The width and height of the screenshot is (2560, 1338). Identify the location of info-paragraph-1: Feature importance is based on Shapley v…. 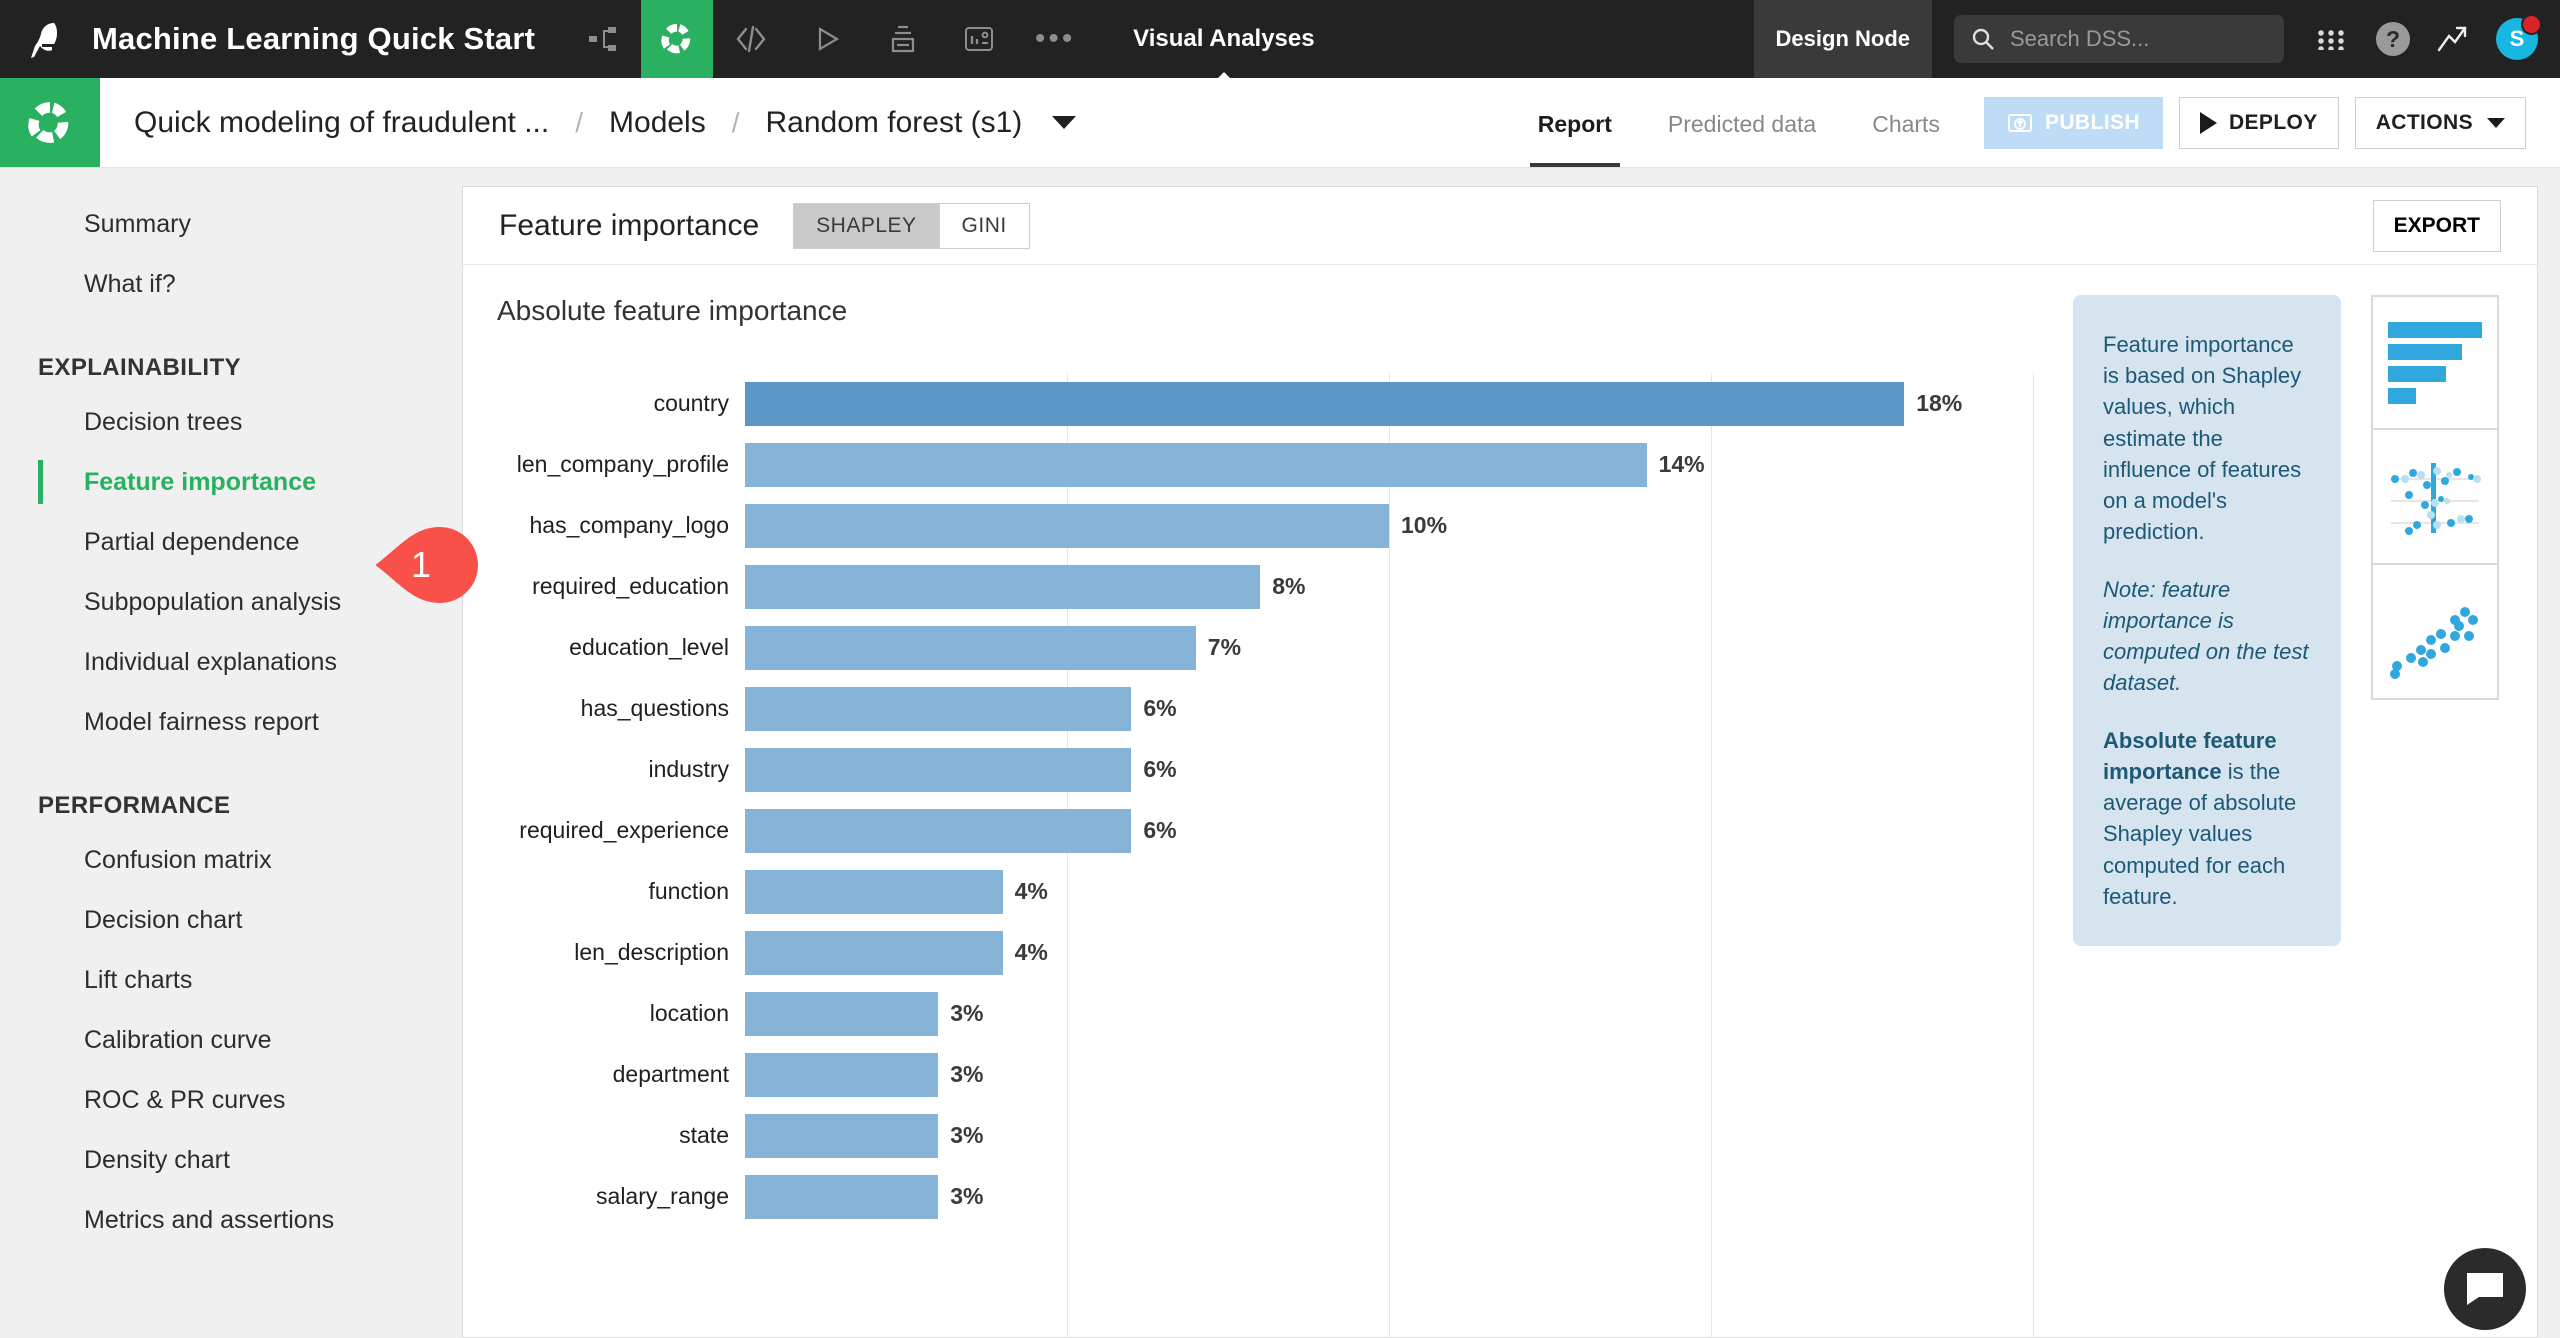
(2202, 438).